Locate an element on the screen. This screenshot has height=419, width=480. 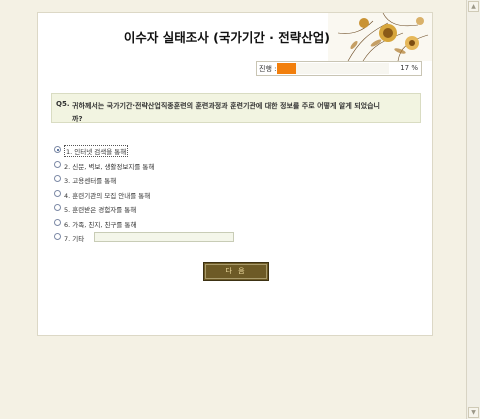
progress-label: 진행 : is located at coordinates (268, 69).